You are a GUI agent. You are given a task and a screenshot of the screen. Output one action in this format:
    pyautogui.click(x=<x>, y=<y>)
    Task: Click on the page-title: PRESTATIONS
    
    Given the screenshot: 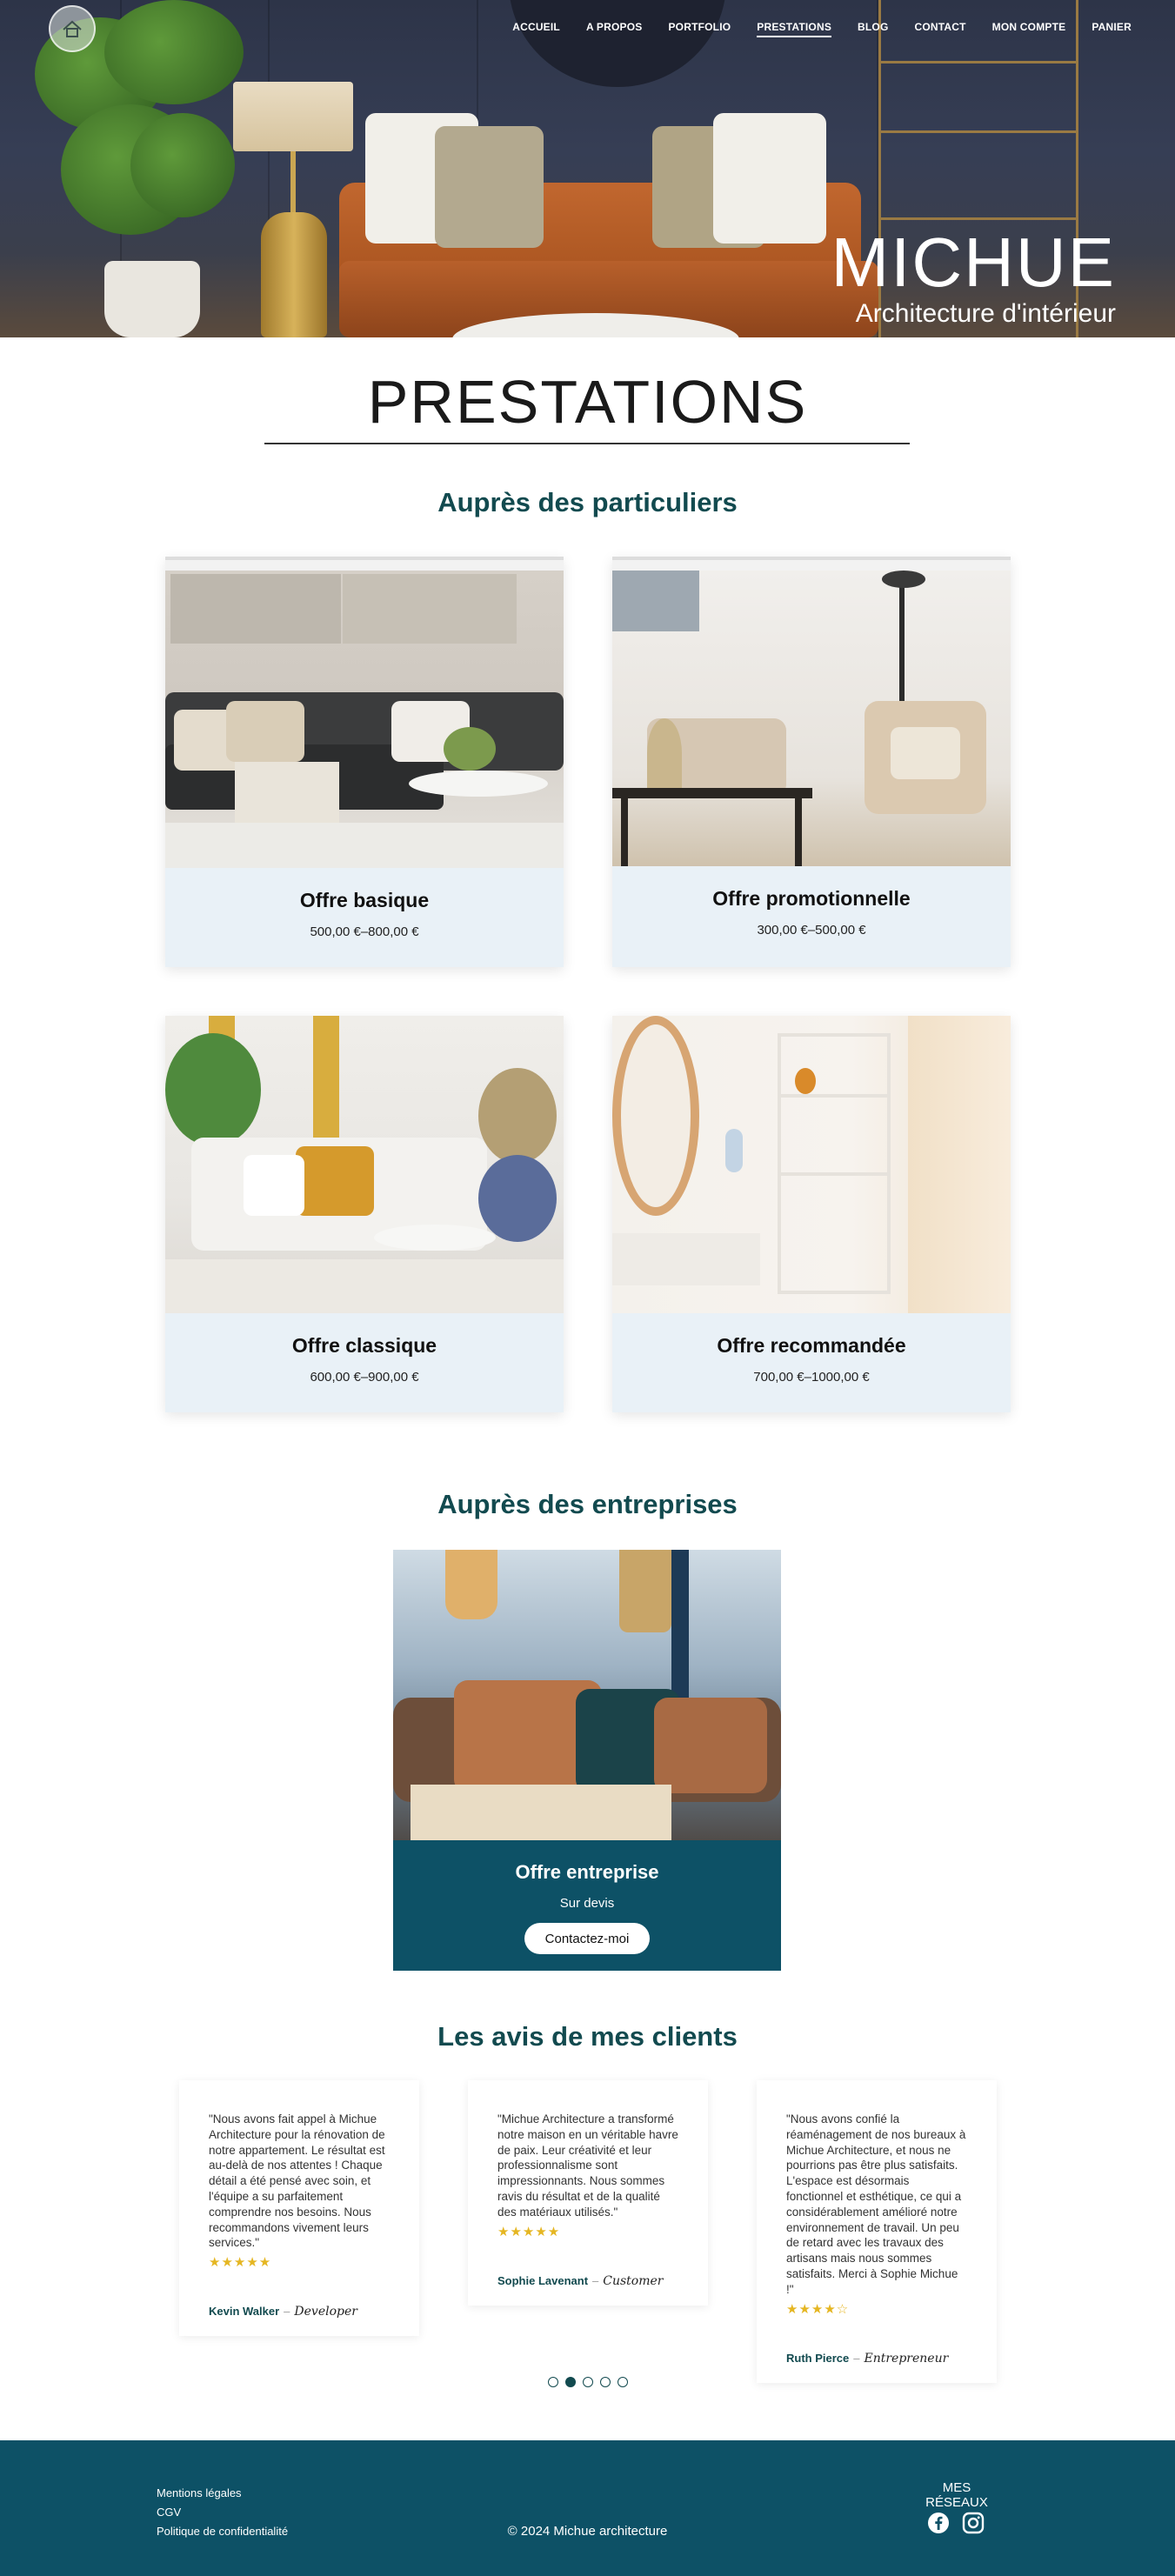 What is the action you would take?
    pyautogui.click(x=587, y=402)
    